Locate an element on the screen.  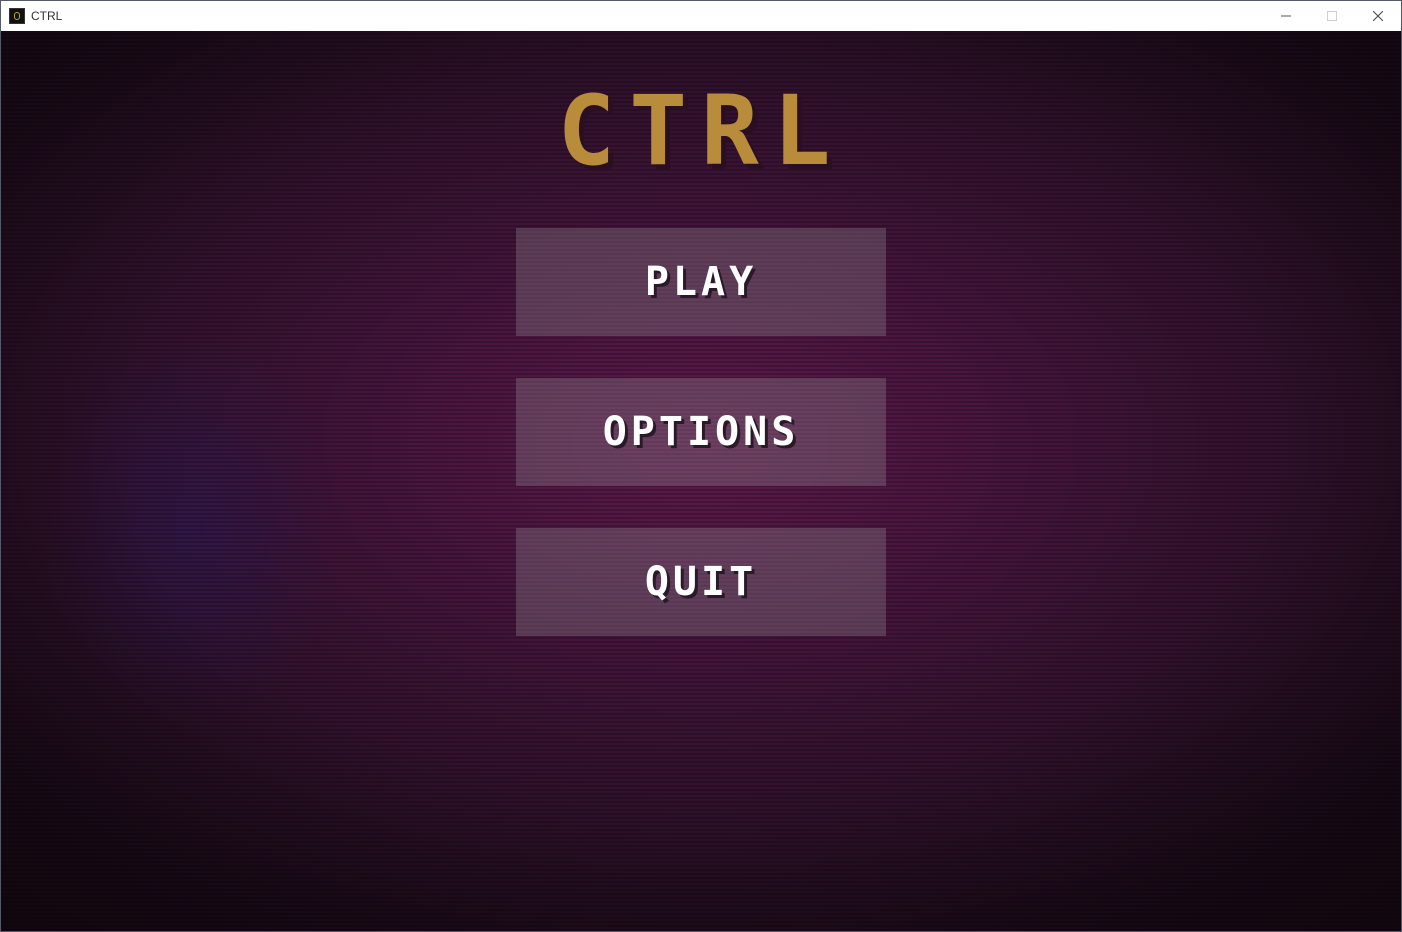
options-button: OPTIONS is located at coordinates (701, 432).